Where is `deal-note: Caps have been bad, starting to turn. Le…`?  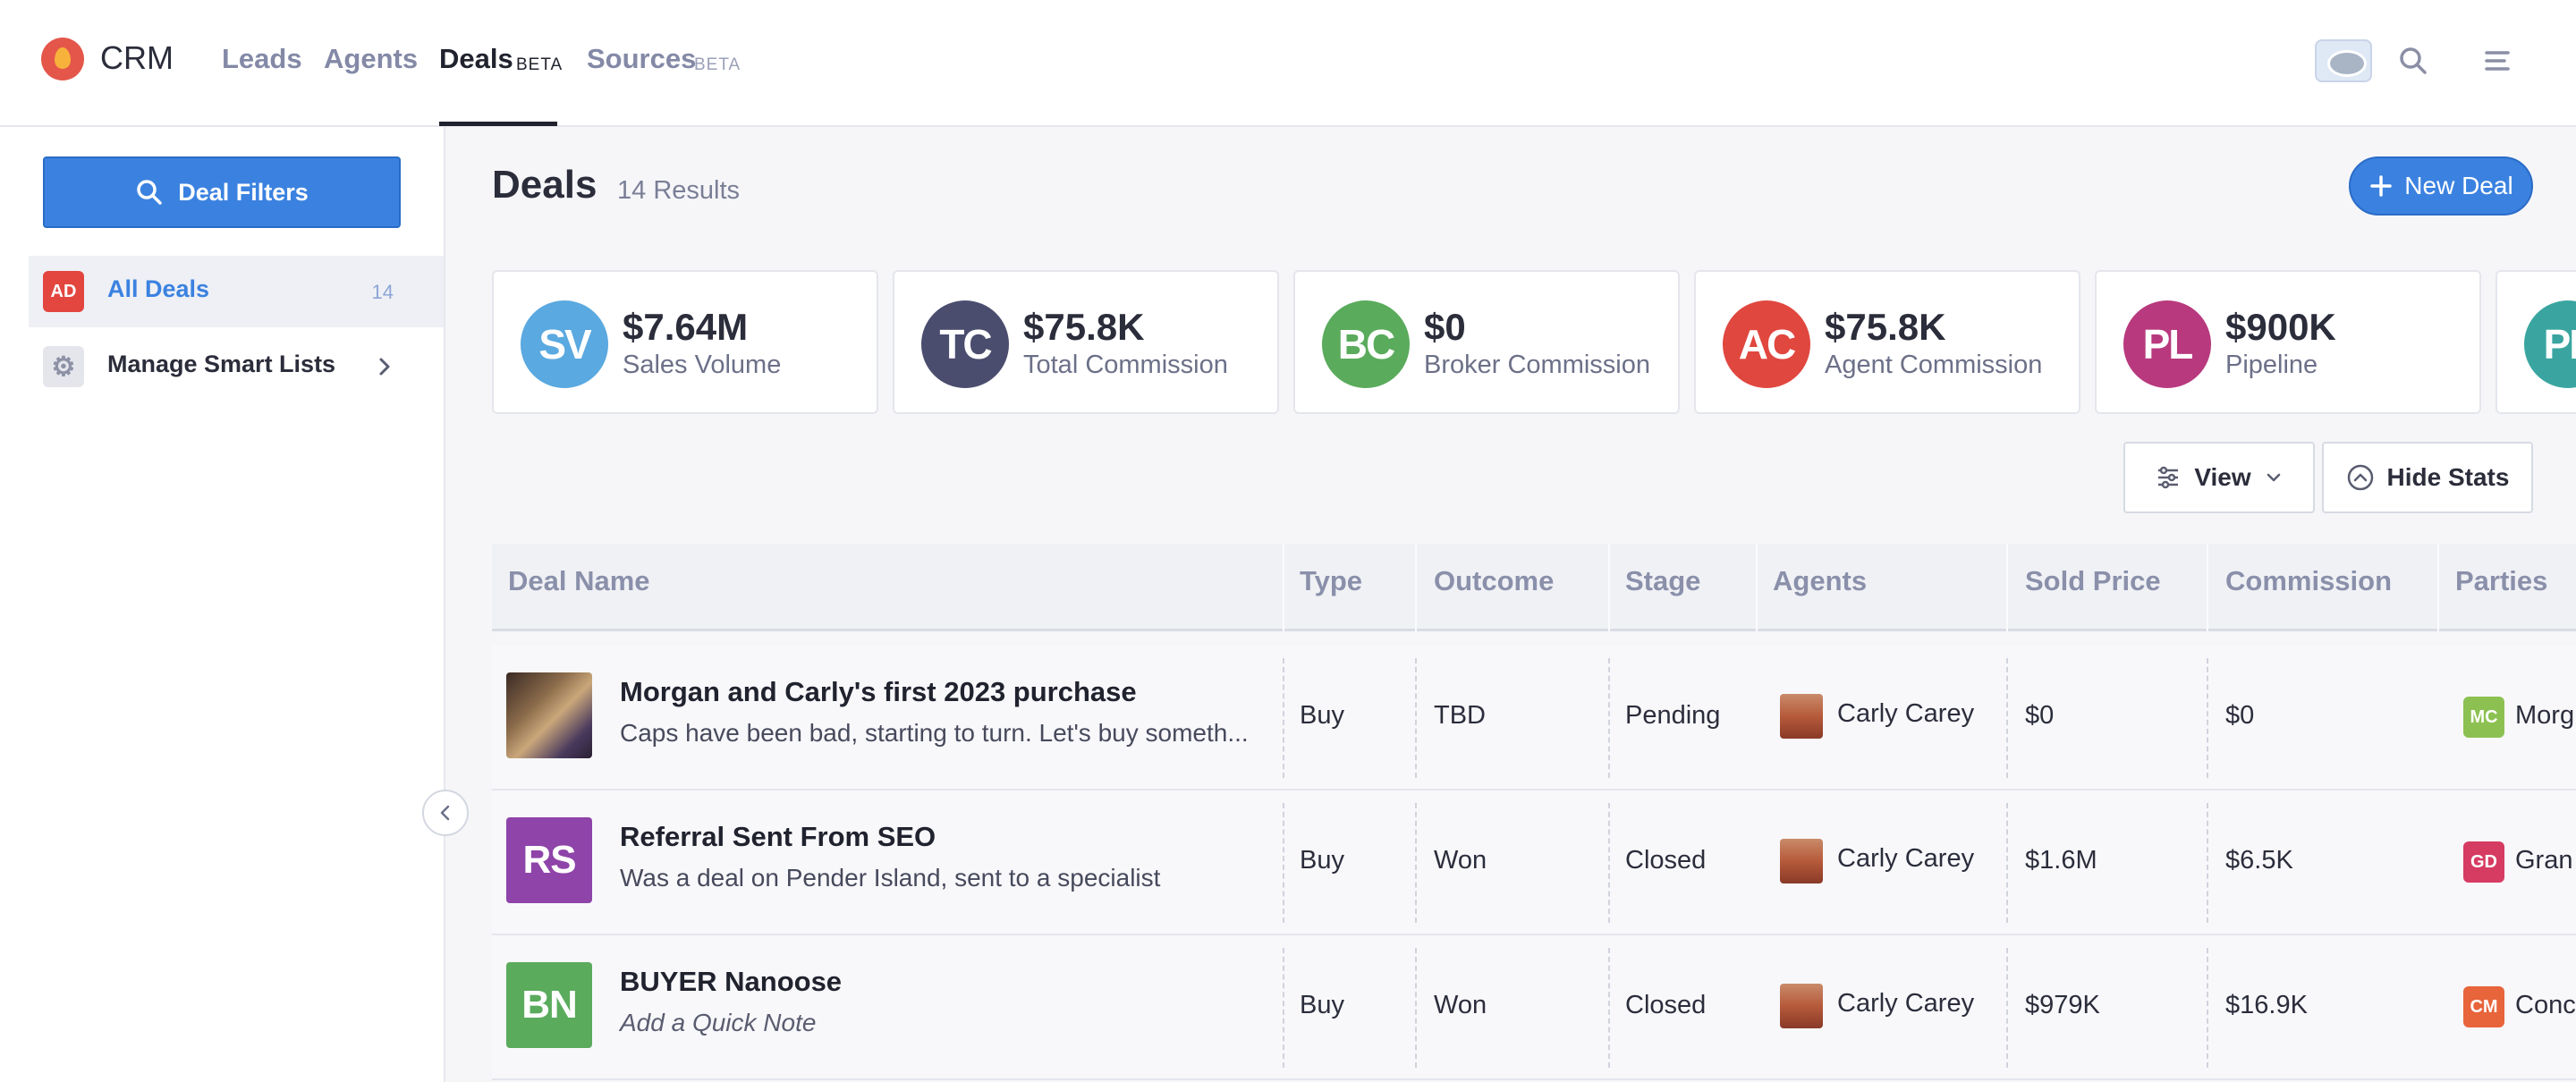
deal-note: Caps have been bad, starting to turn. Le… is located at coordinates (934, 733).